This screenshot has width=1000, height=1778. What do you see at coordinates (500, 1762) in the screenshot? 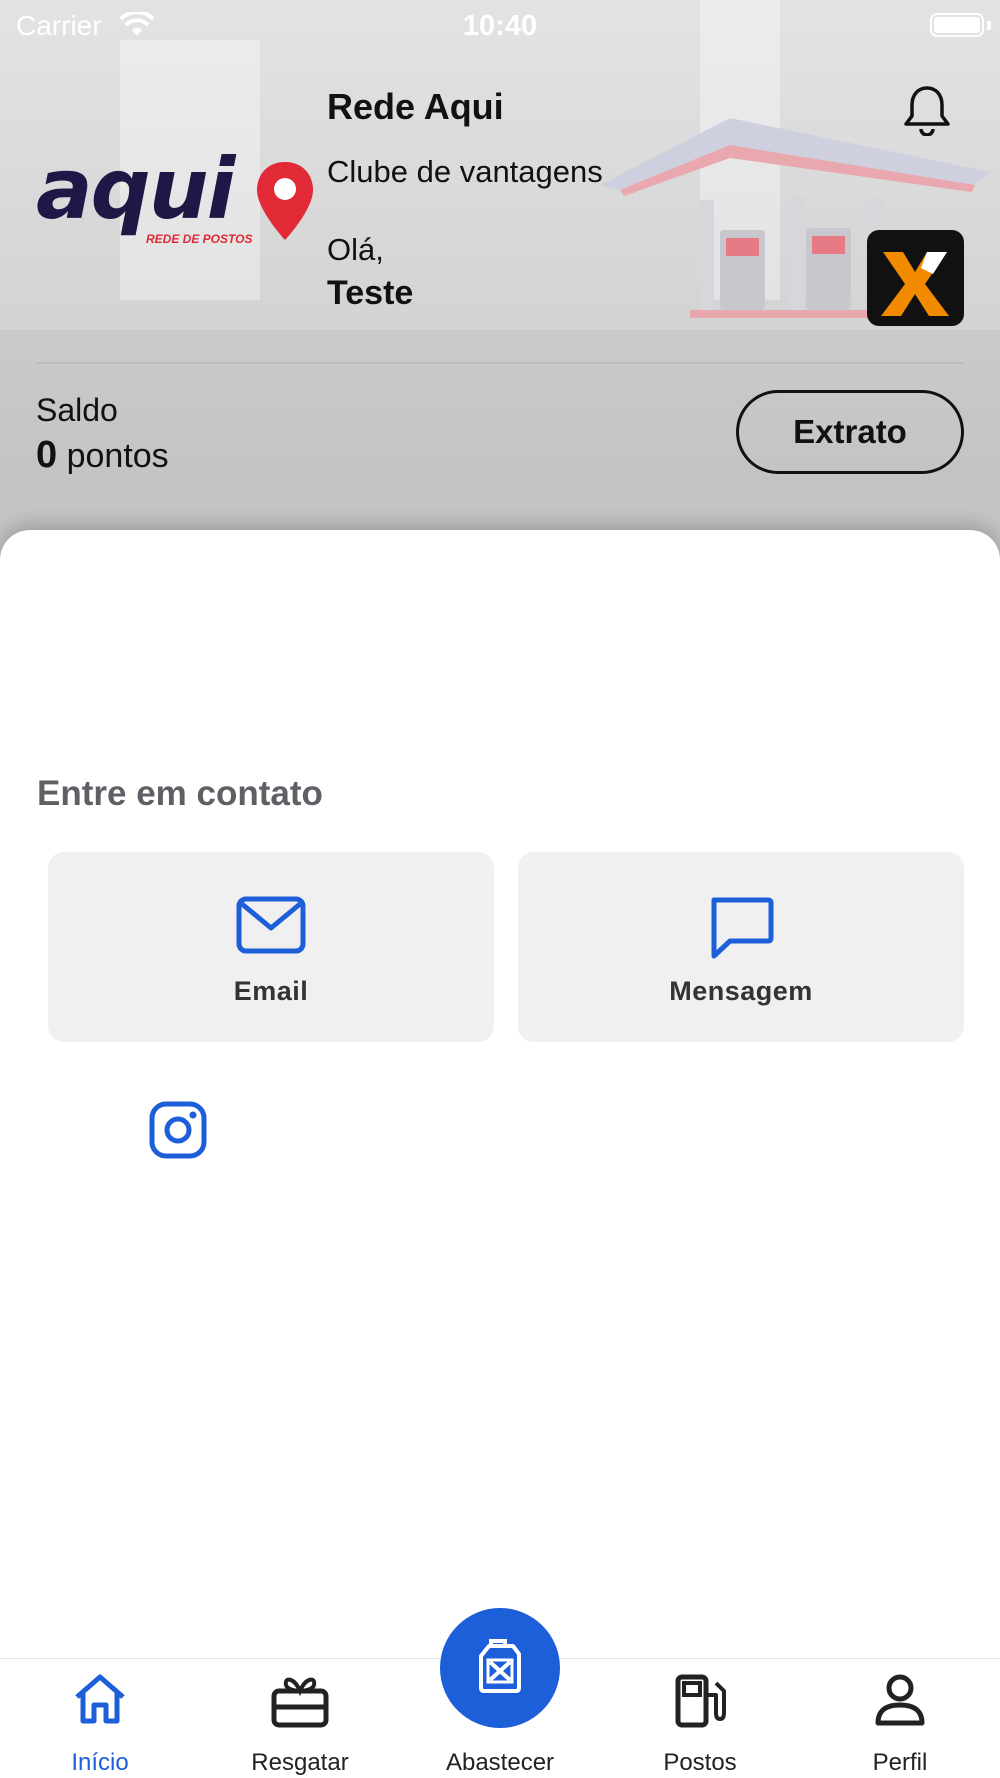
I see `tab-label: Abastecer` at bounding box center [500, 1762].